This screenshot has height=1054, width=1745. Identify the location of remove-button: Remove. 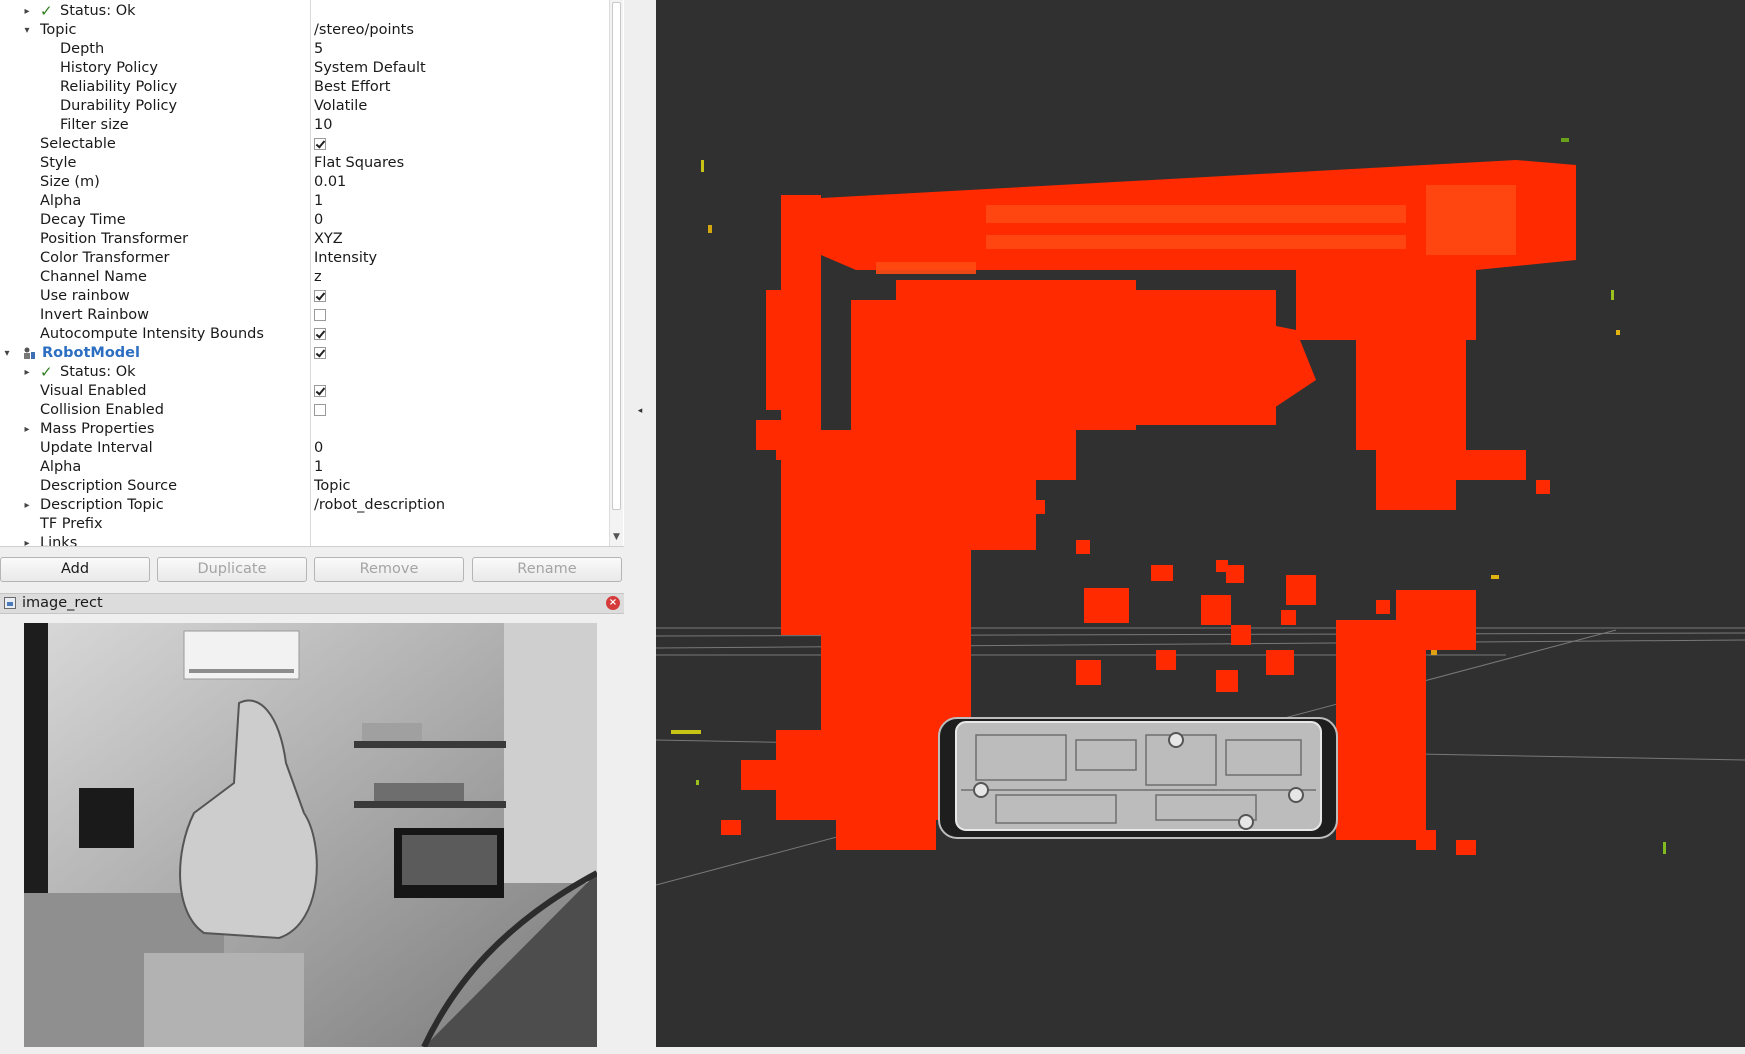
(389, 569).